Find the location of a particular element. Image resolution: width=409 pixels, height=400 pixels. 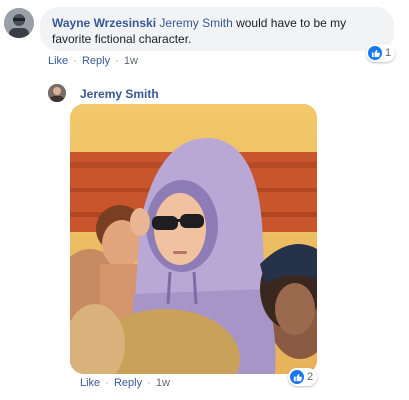

reply-avatar is located at coordinates (57, 93).